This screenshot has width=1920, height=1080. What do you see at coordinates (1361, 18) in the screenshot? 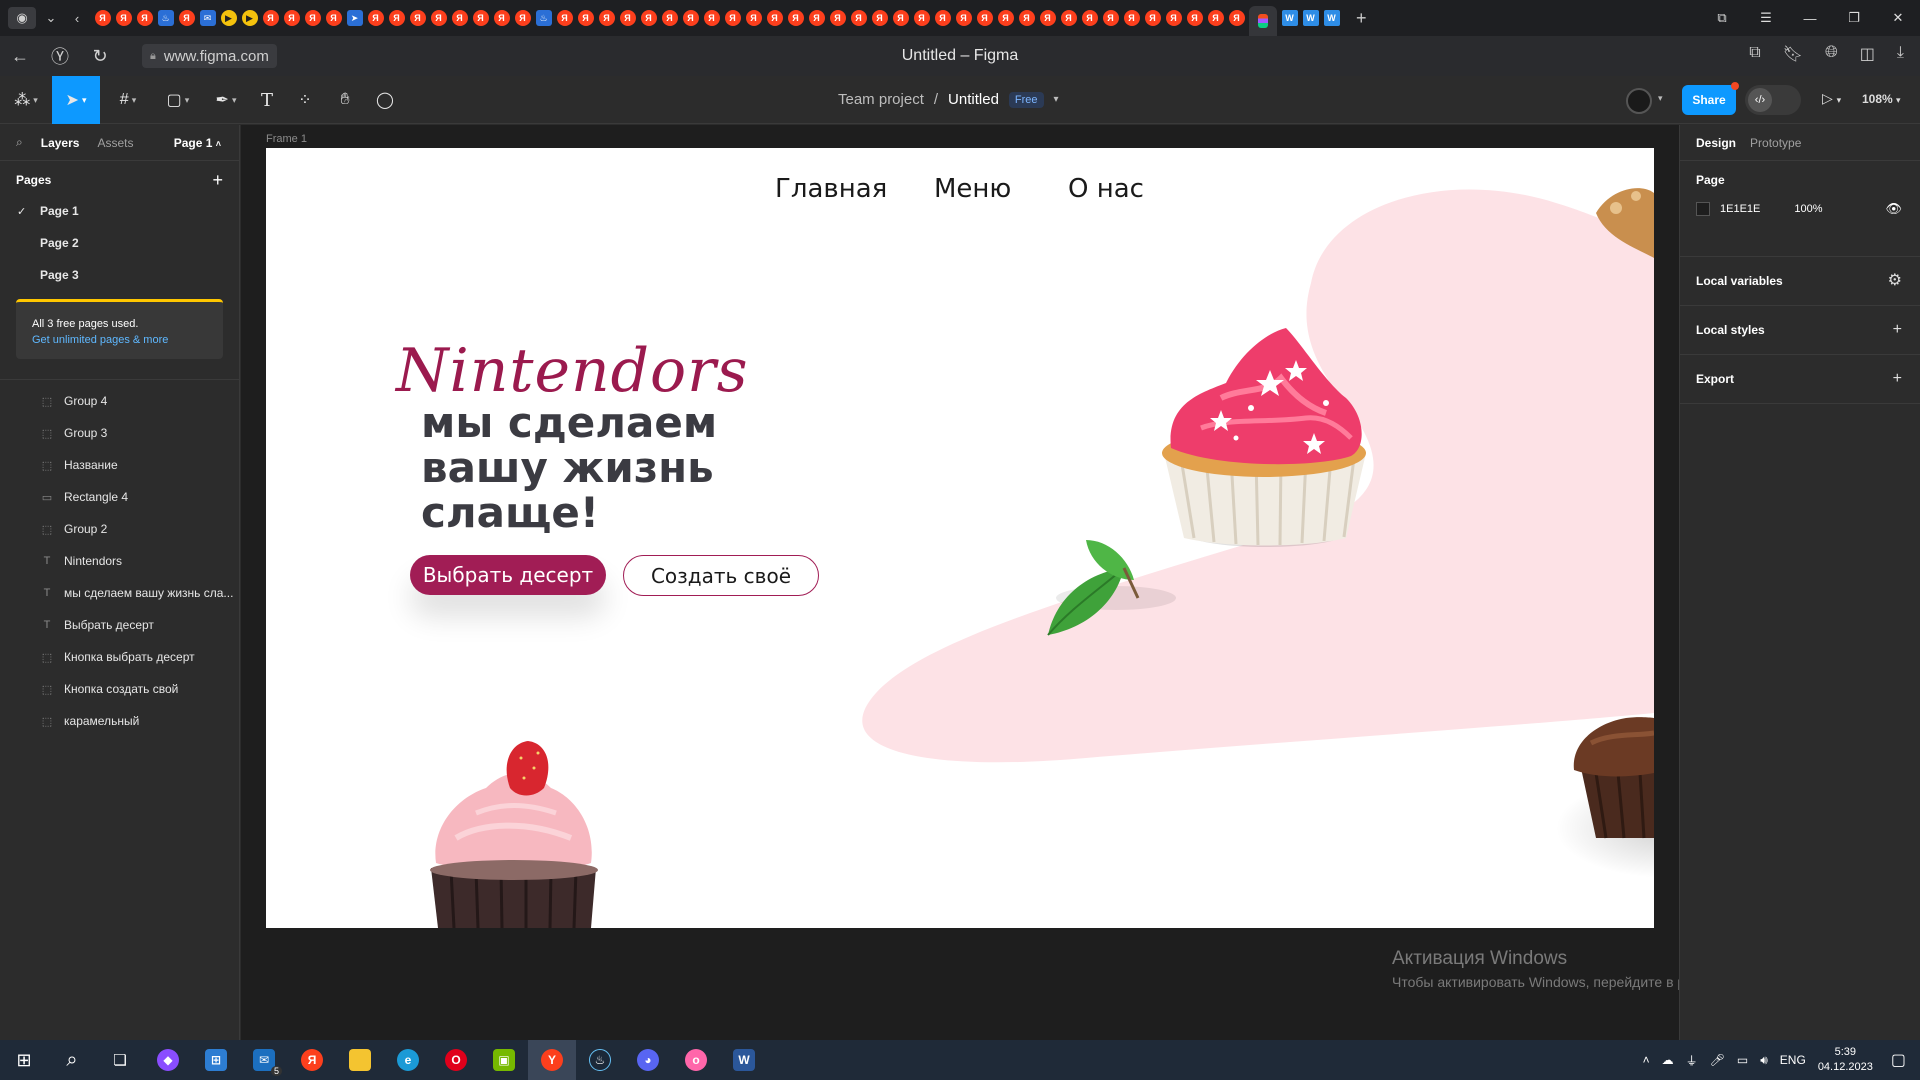
I see `new-tab-icon: +` at bounding box center [1361, 18].